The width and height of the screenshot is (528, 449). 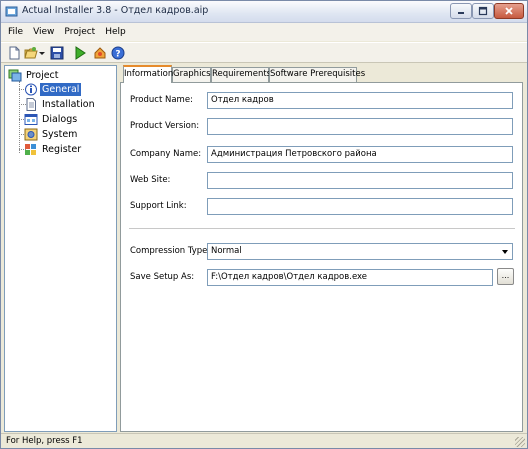 I want to click on menu-project: Project, so click(x=79, y=32).